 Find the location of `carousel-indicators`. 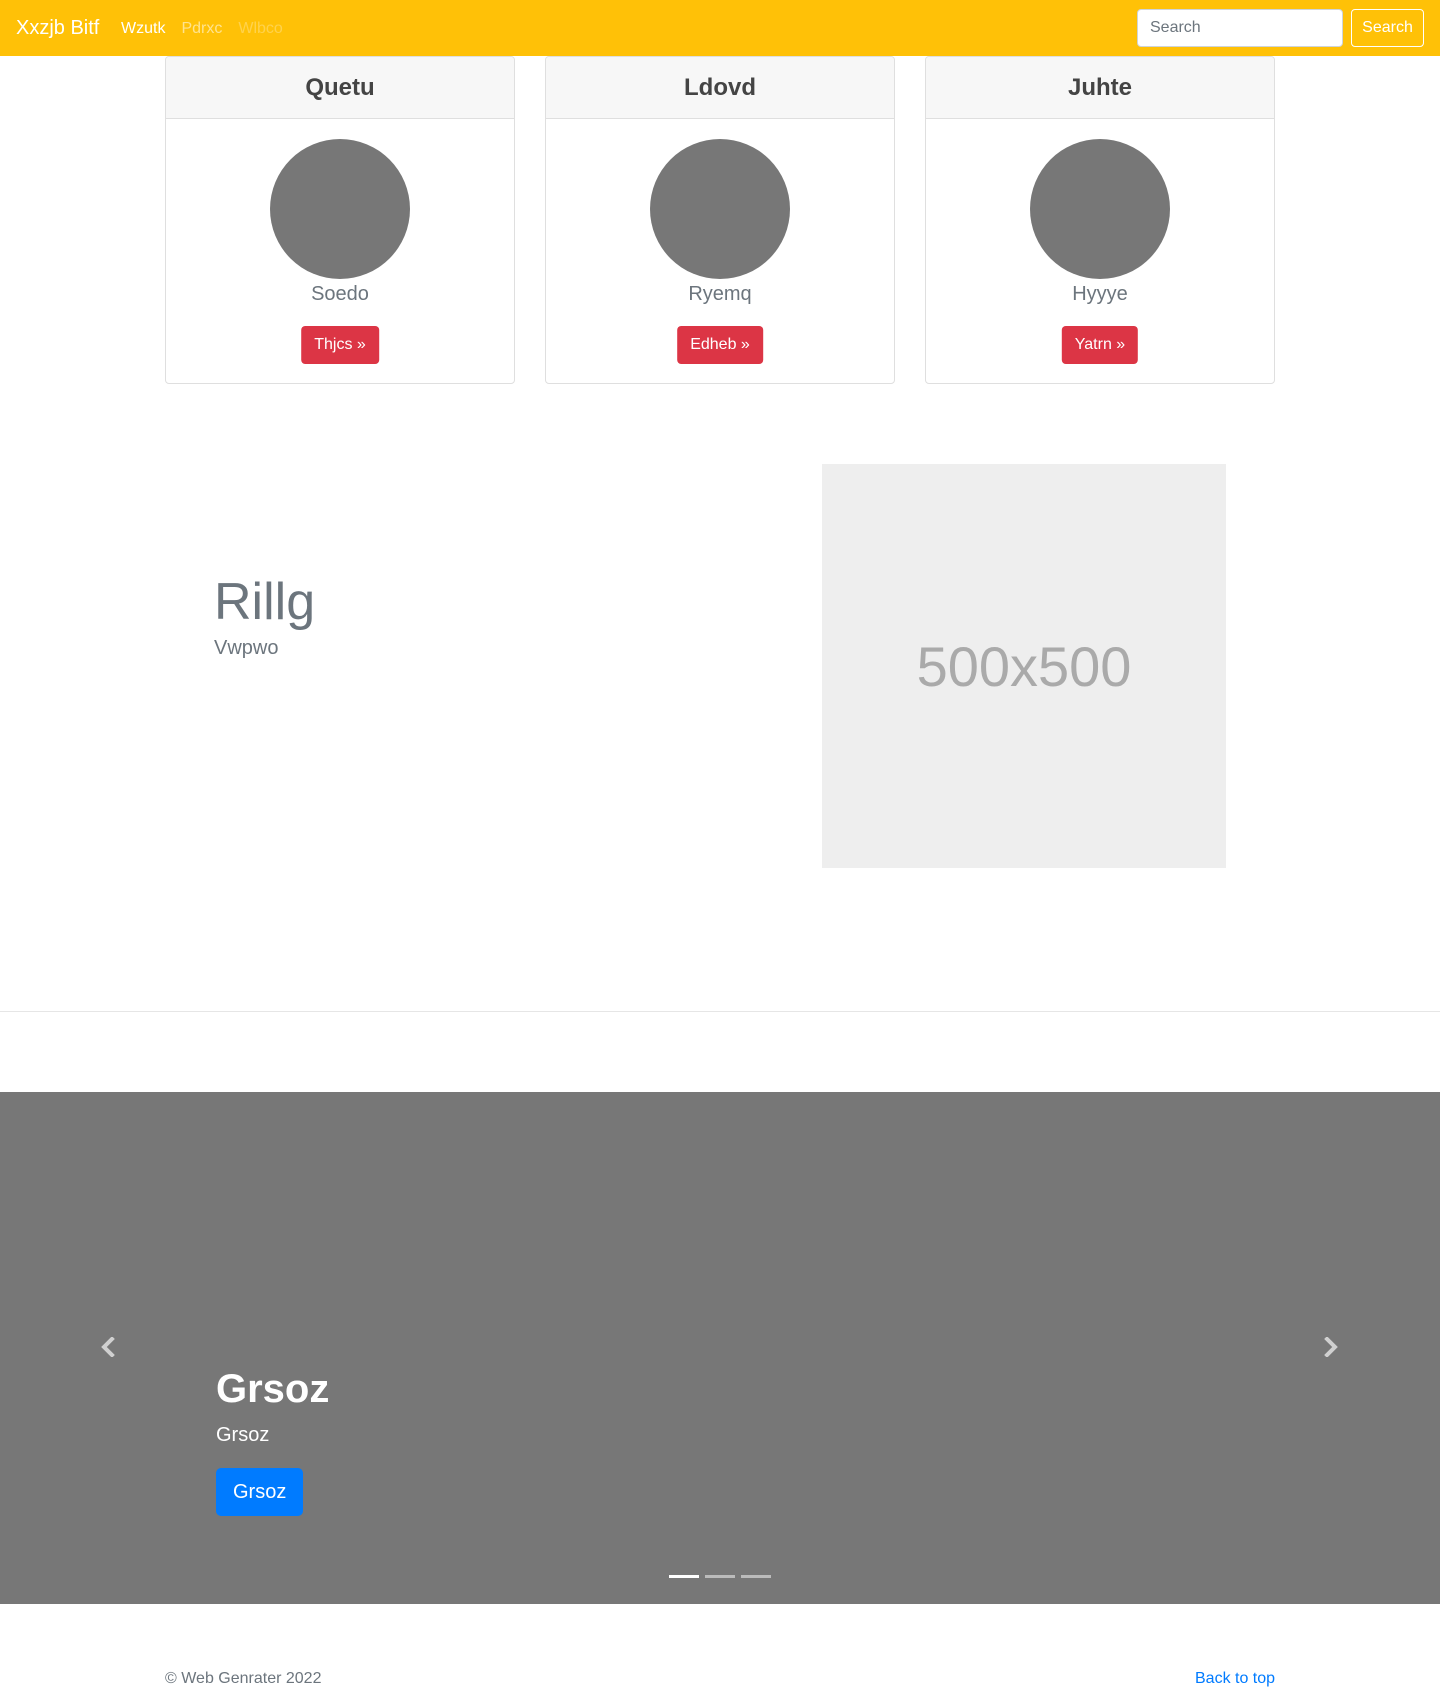

carousel-indicators is located at coordinates (720, 1576).